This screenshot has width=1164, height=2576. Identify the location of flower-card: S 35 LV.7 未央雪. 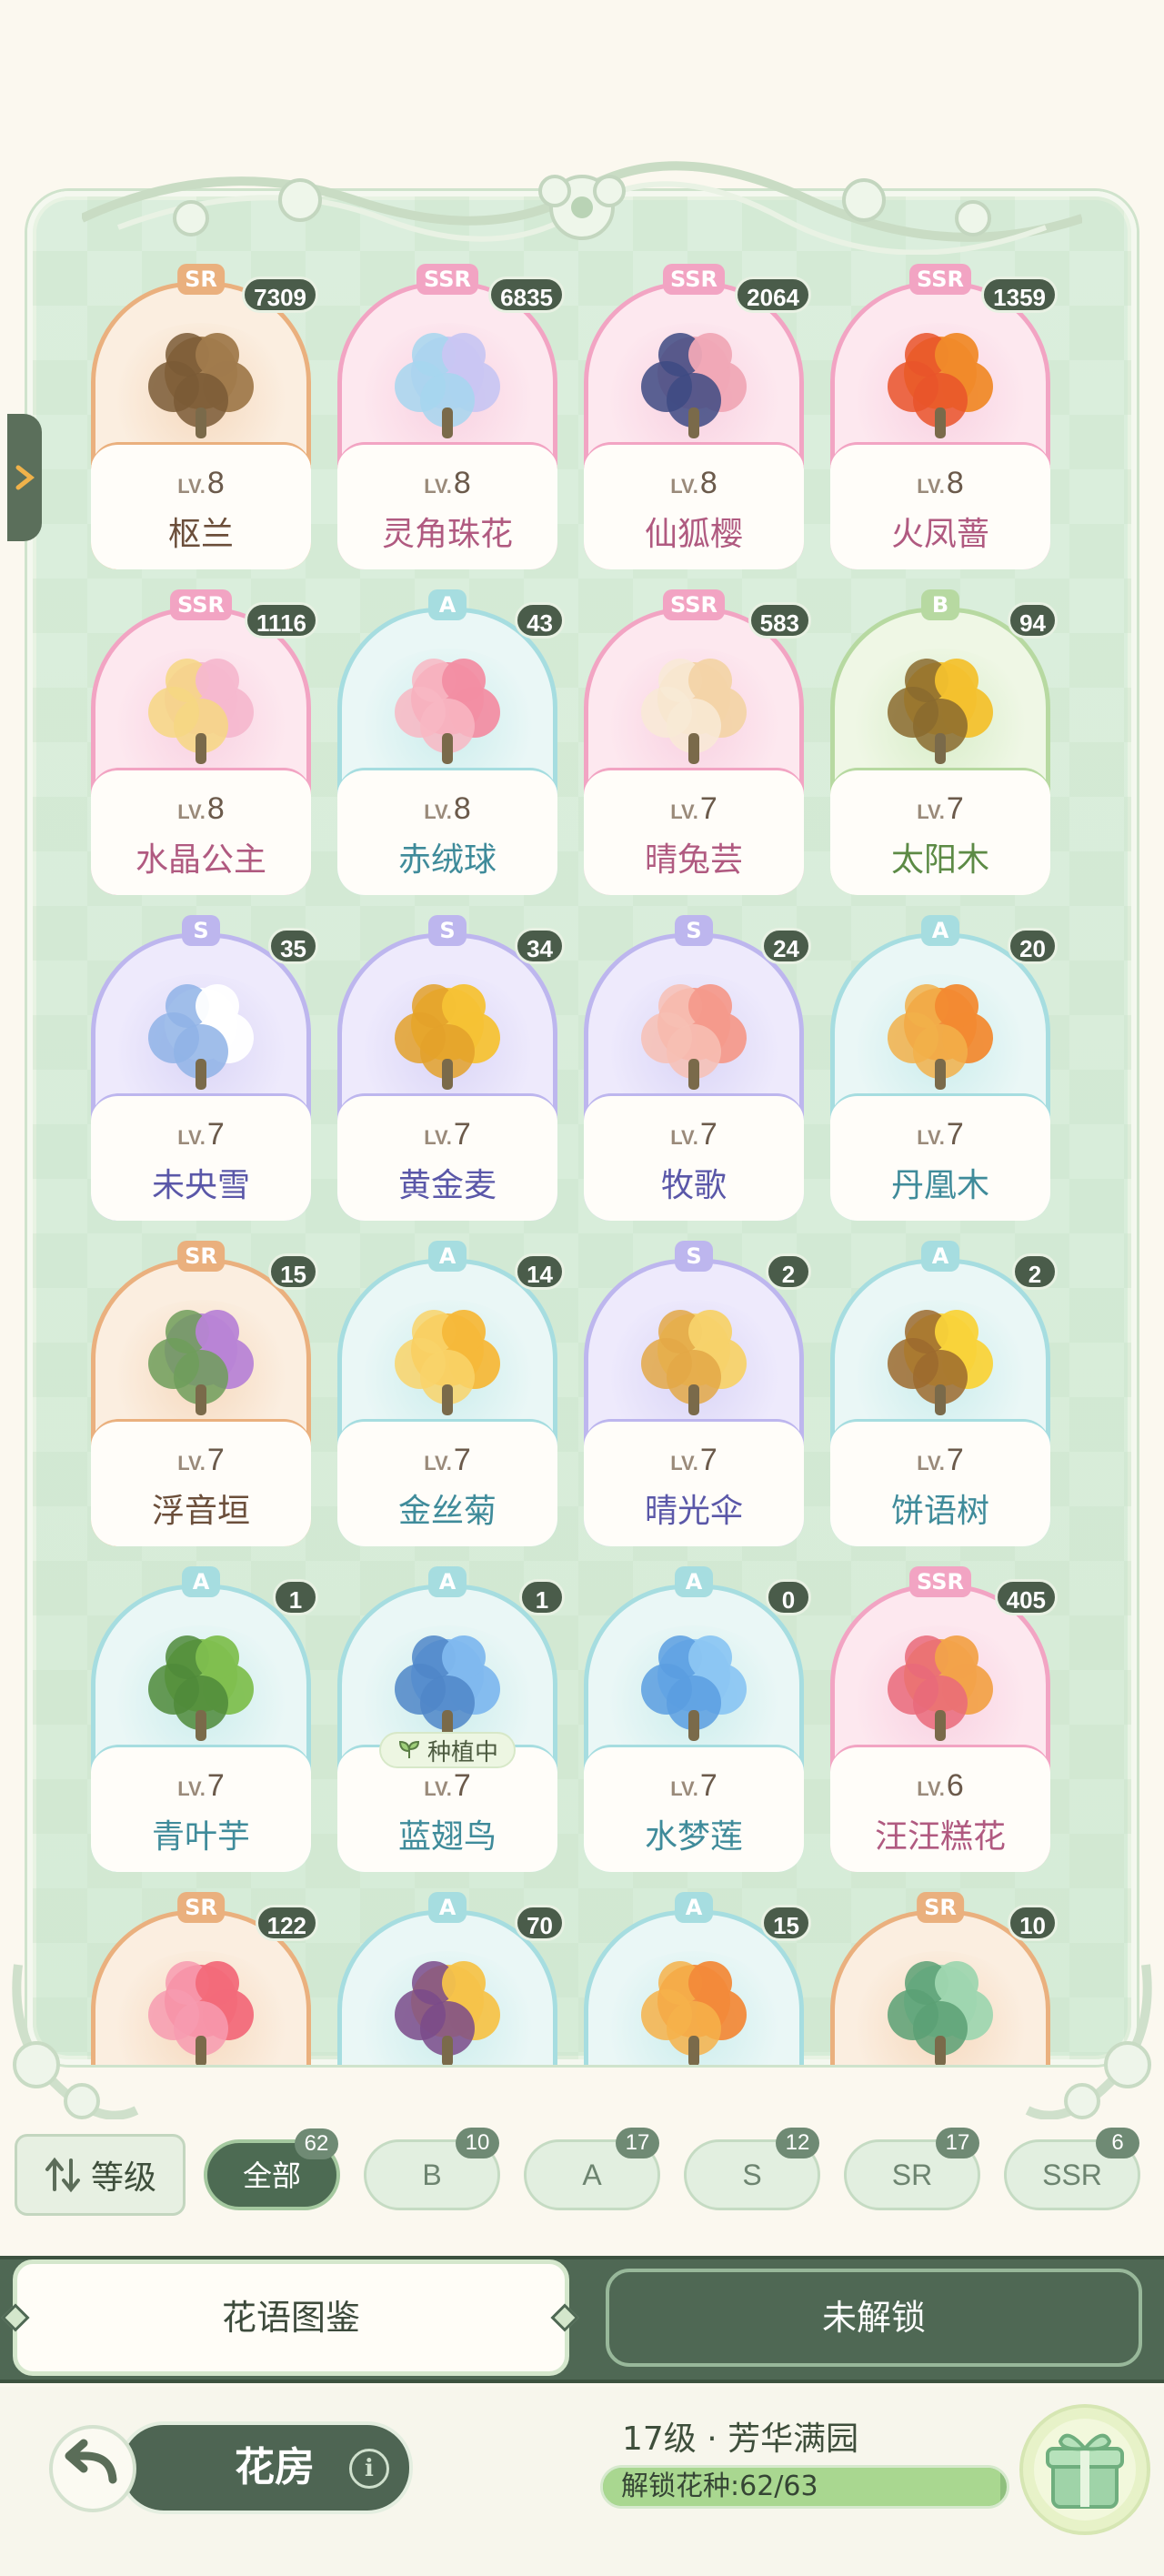
(202, 1069).